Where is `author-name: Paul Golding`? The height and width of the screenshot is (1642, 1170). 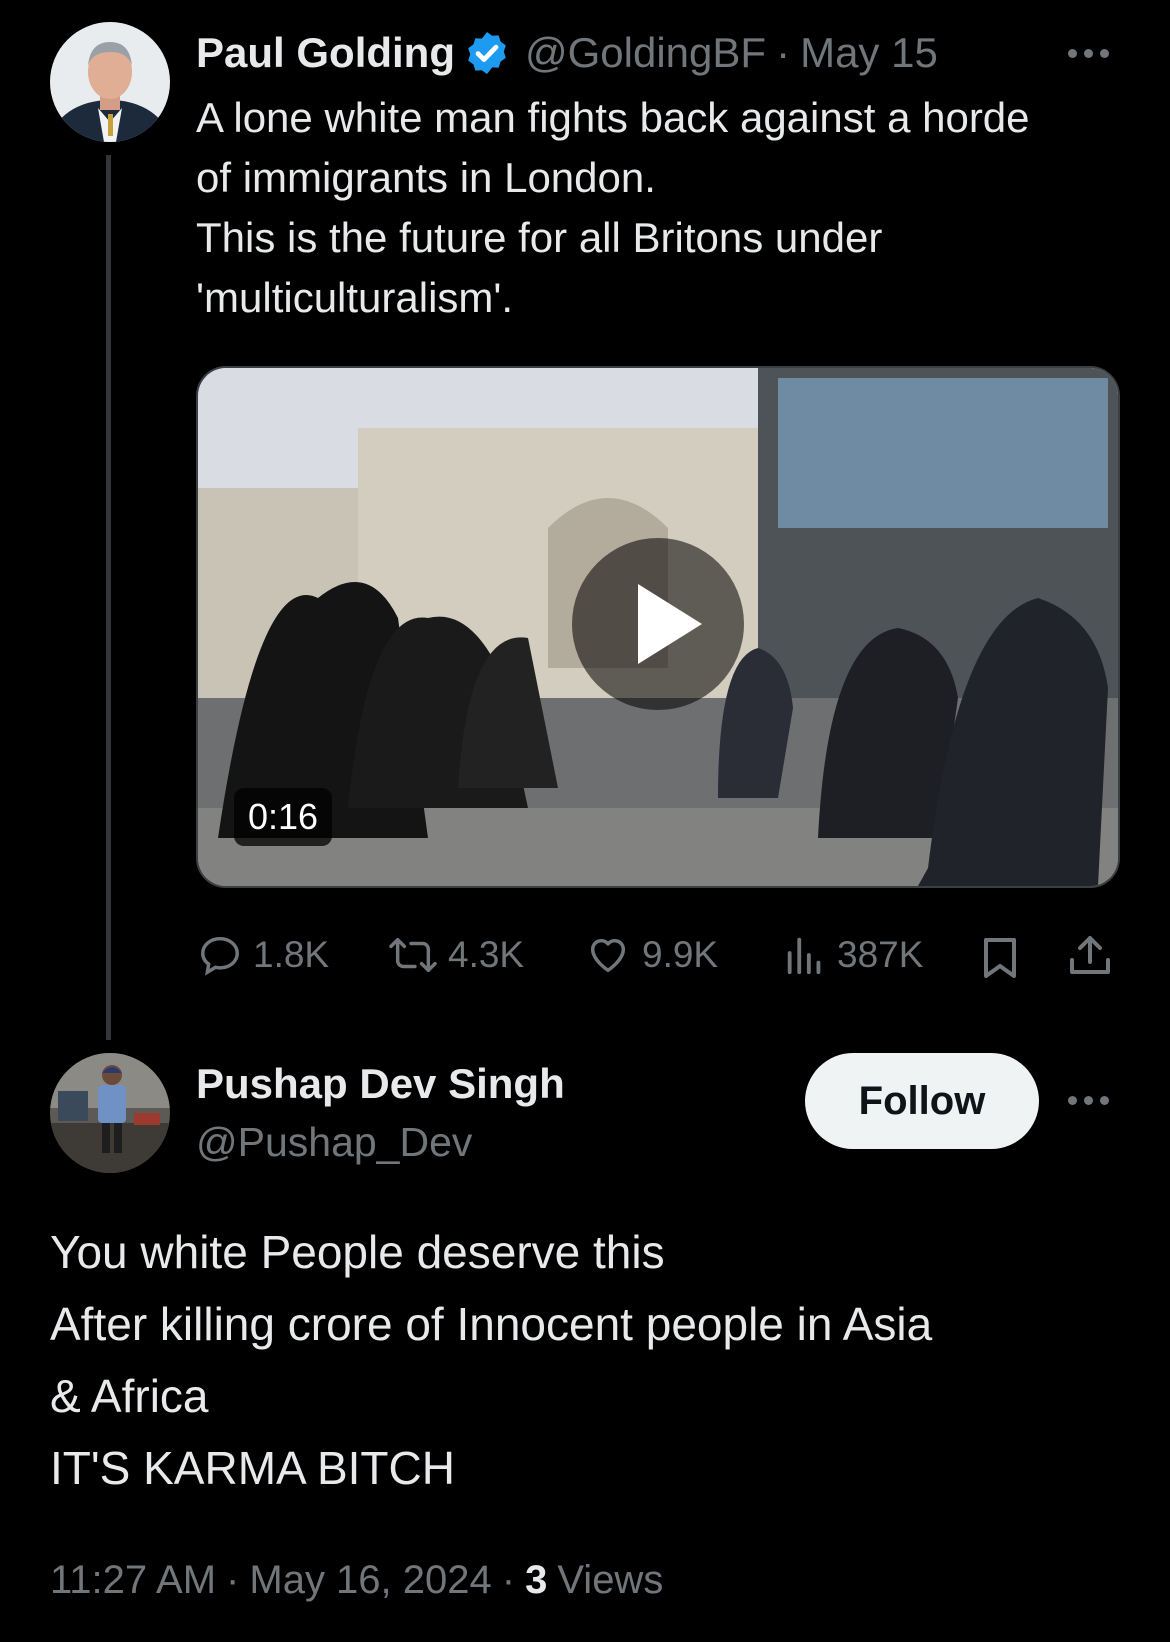 author-name: Paul Golding is located at coordinates (325, 53).